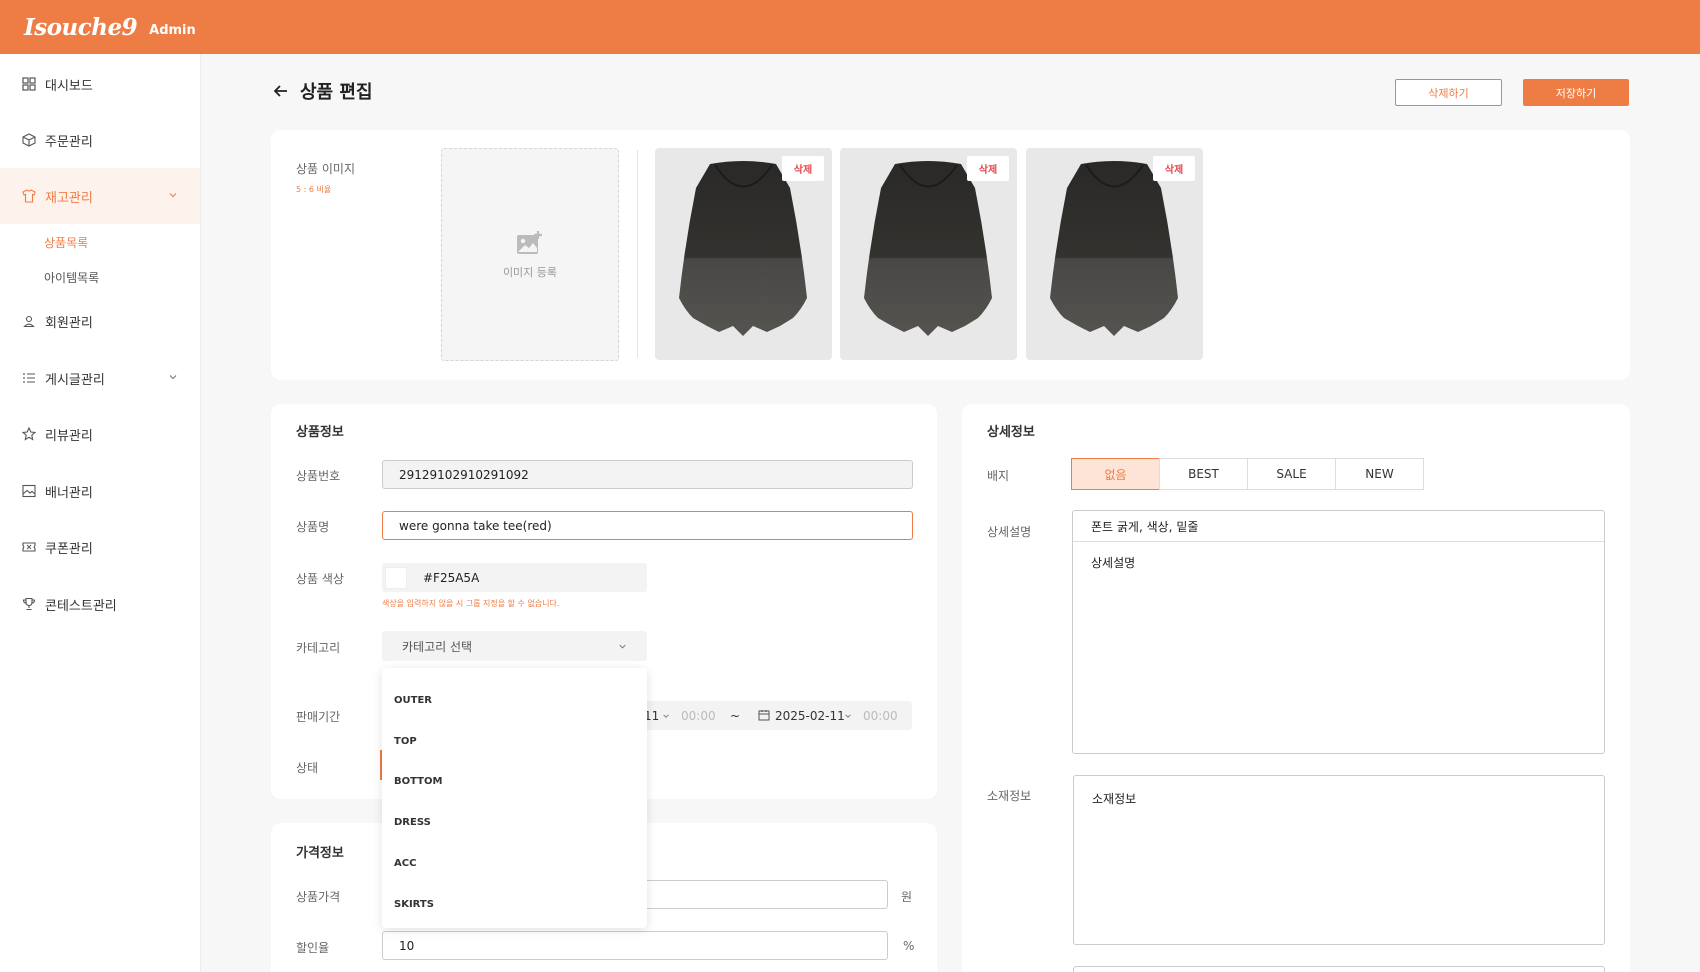 The height and width of the screenshot is (972, 1700). What do you see at coordinates (100, 196) in the screenshot?
I see `sidebar-item-inventory: 재고관리` at bounding box center [100, 196].